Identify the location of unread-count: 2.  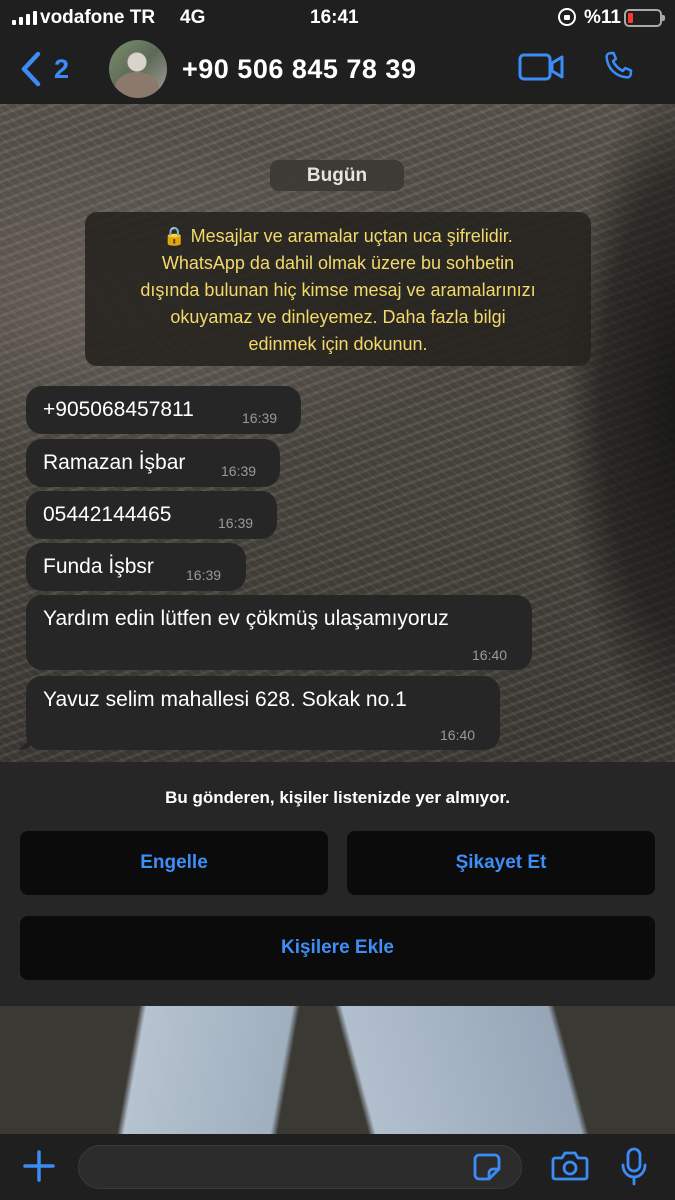
(62, 68).